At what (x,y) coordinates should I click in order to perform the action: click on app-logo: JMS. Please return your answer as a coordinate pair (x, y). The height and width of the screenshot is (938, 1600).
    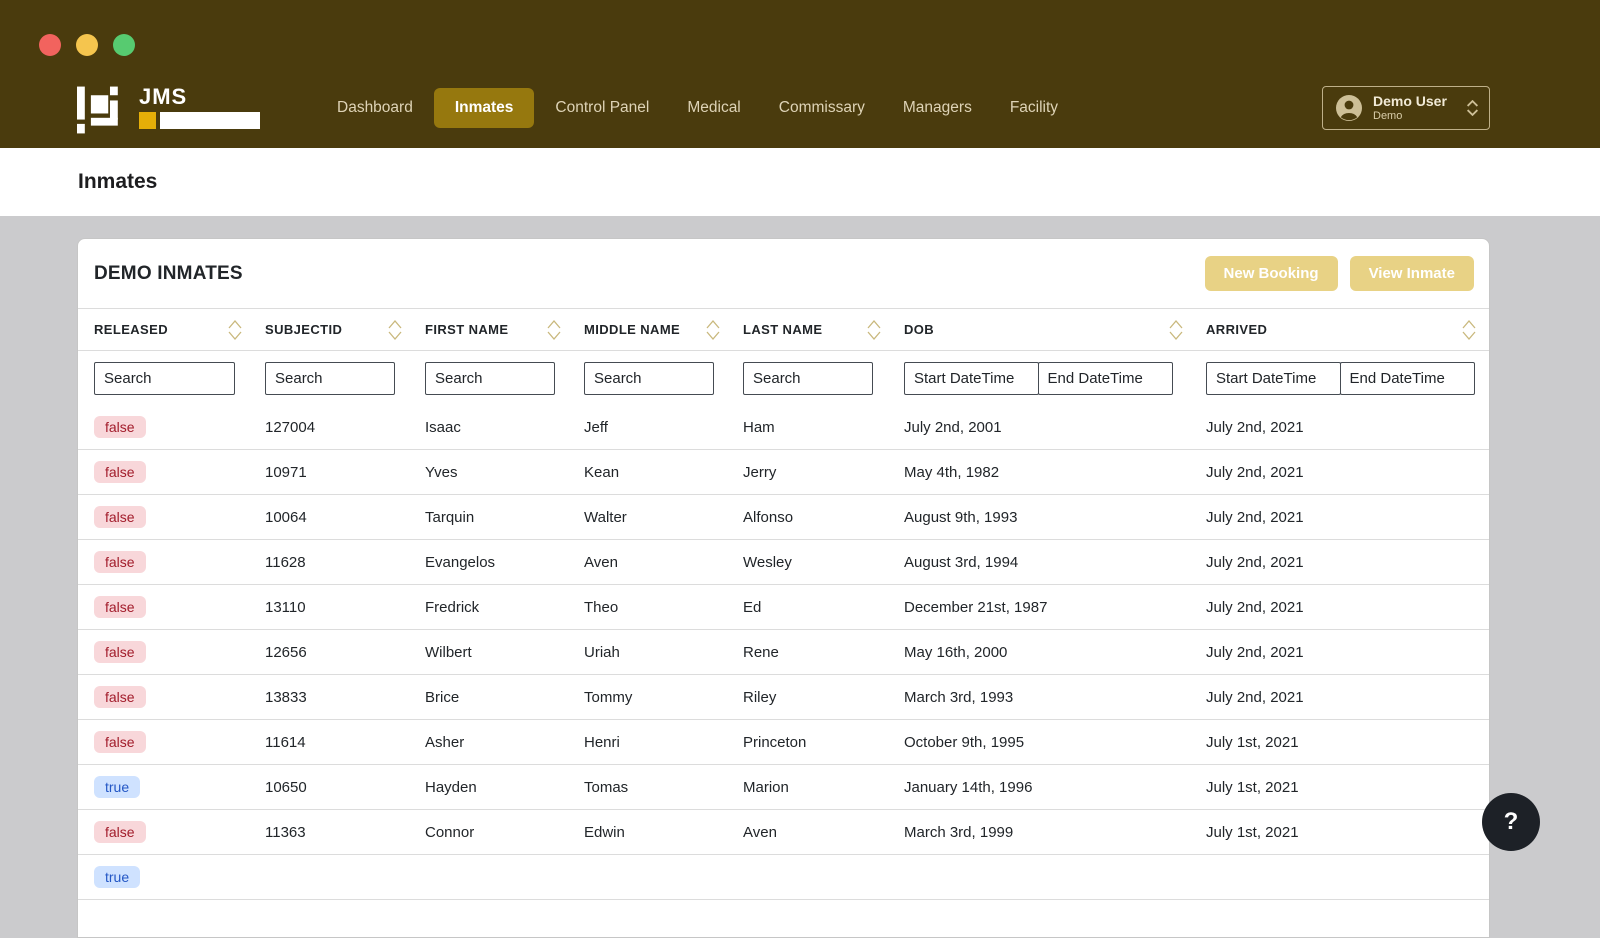
    Looking at the image, I should click on (168, 110).